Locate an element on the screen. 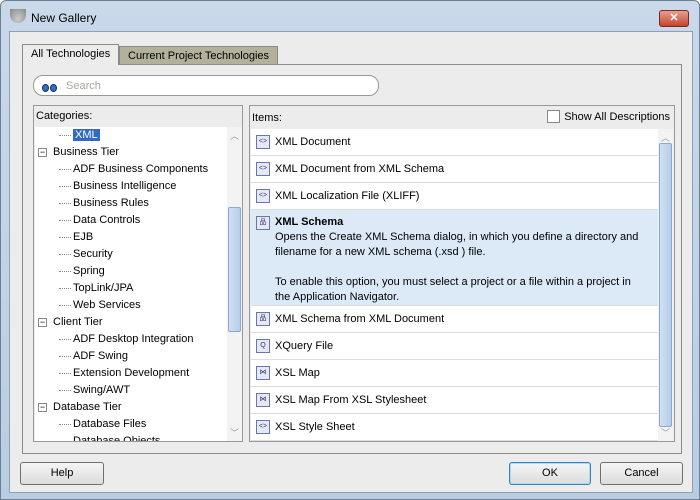  close-button: ✕ is located at coordinates (674, 18).